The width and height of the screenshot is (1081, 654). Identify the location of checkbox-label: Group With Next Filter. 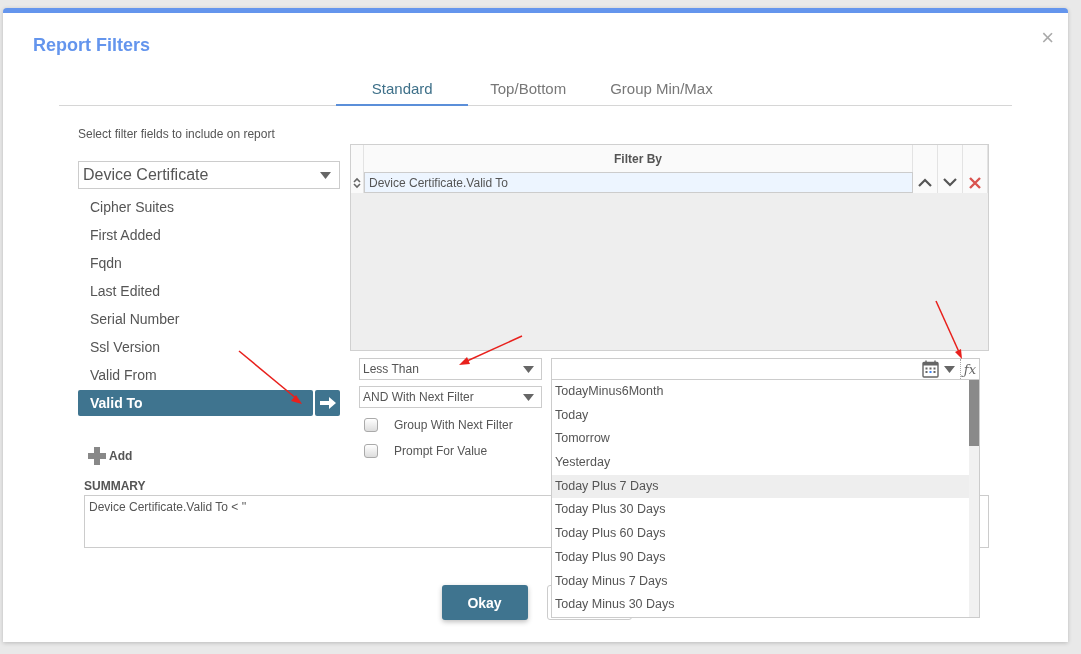
(453, 425).